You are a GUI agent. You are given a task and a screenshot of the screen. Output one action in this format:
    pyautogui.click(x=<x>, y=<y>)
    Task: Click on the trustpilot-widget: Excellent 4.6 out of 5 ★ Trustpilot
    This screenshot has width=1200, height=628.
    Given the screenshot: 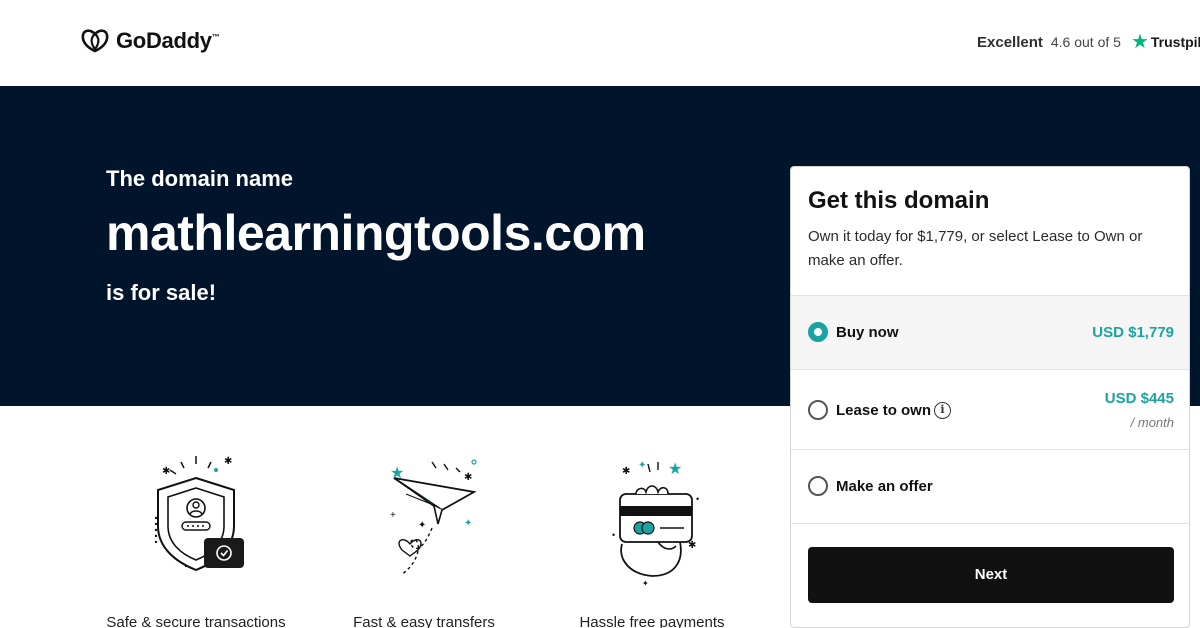 What is the action you would take?
    pyautogui.click(x=1088, y=42)
    